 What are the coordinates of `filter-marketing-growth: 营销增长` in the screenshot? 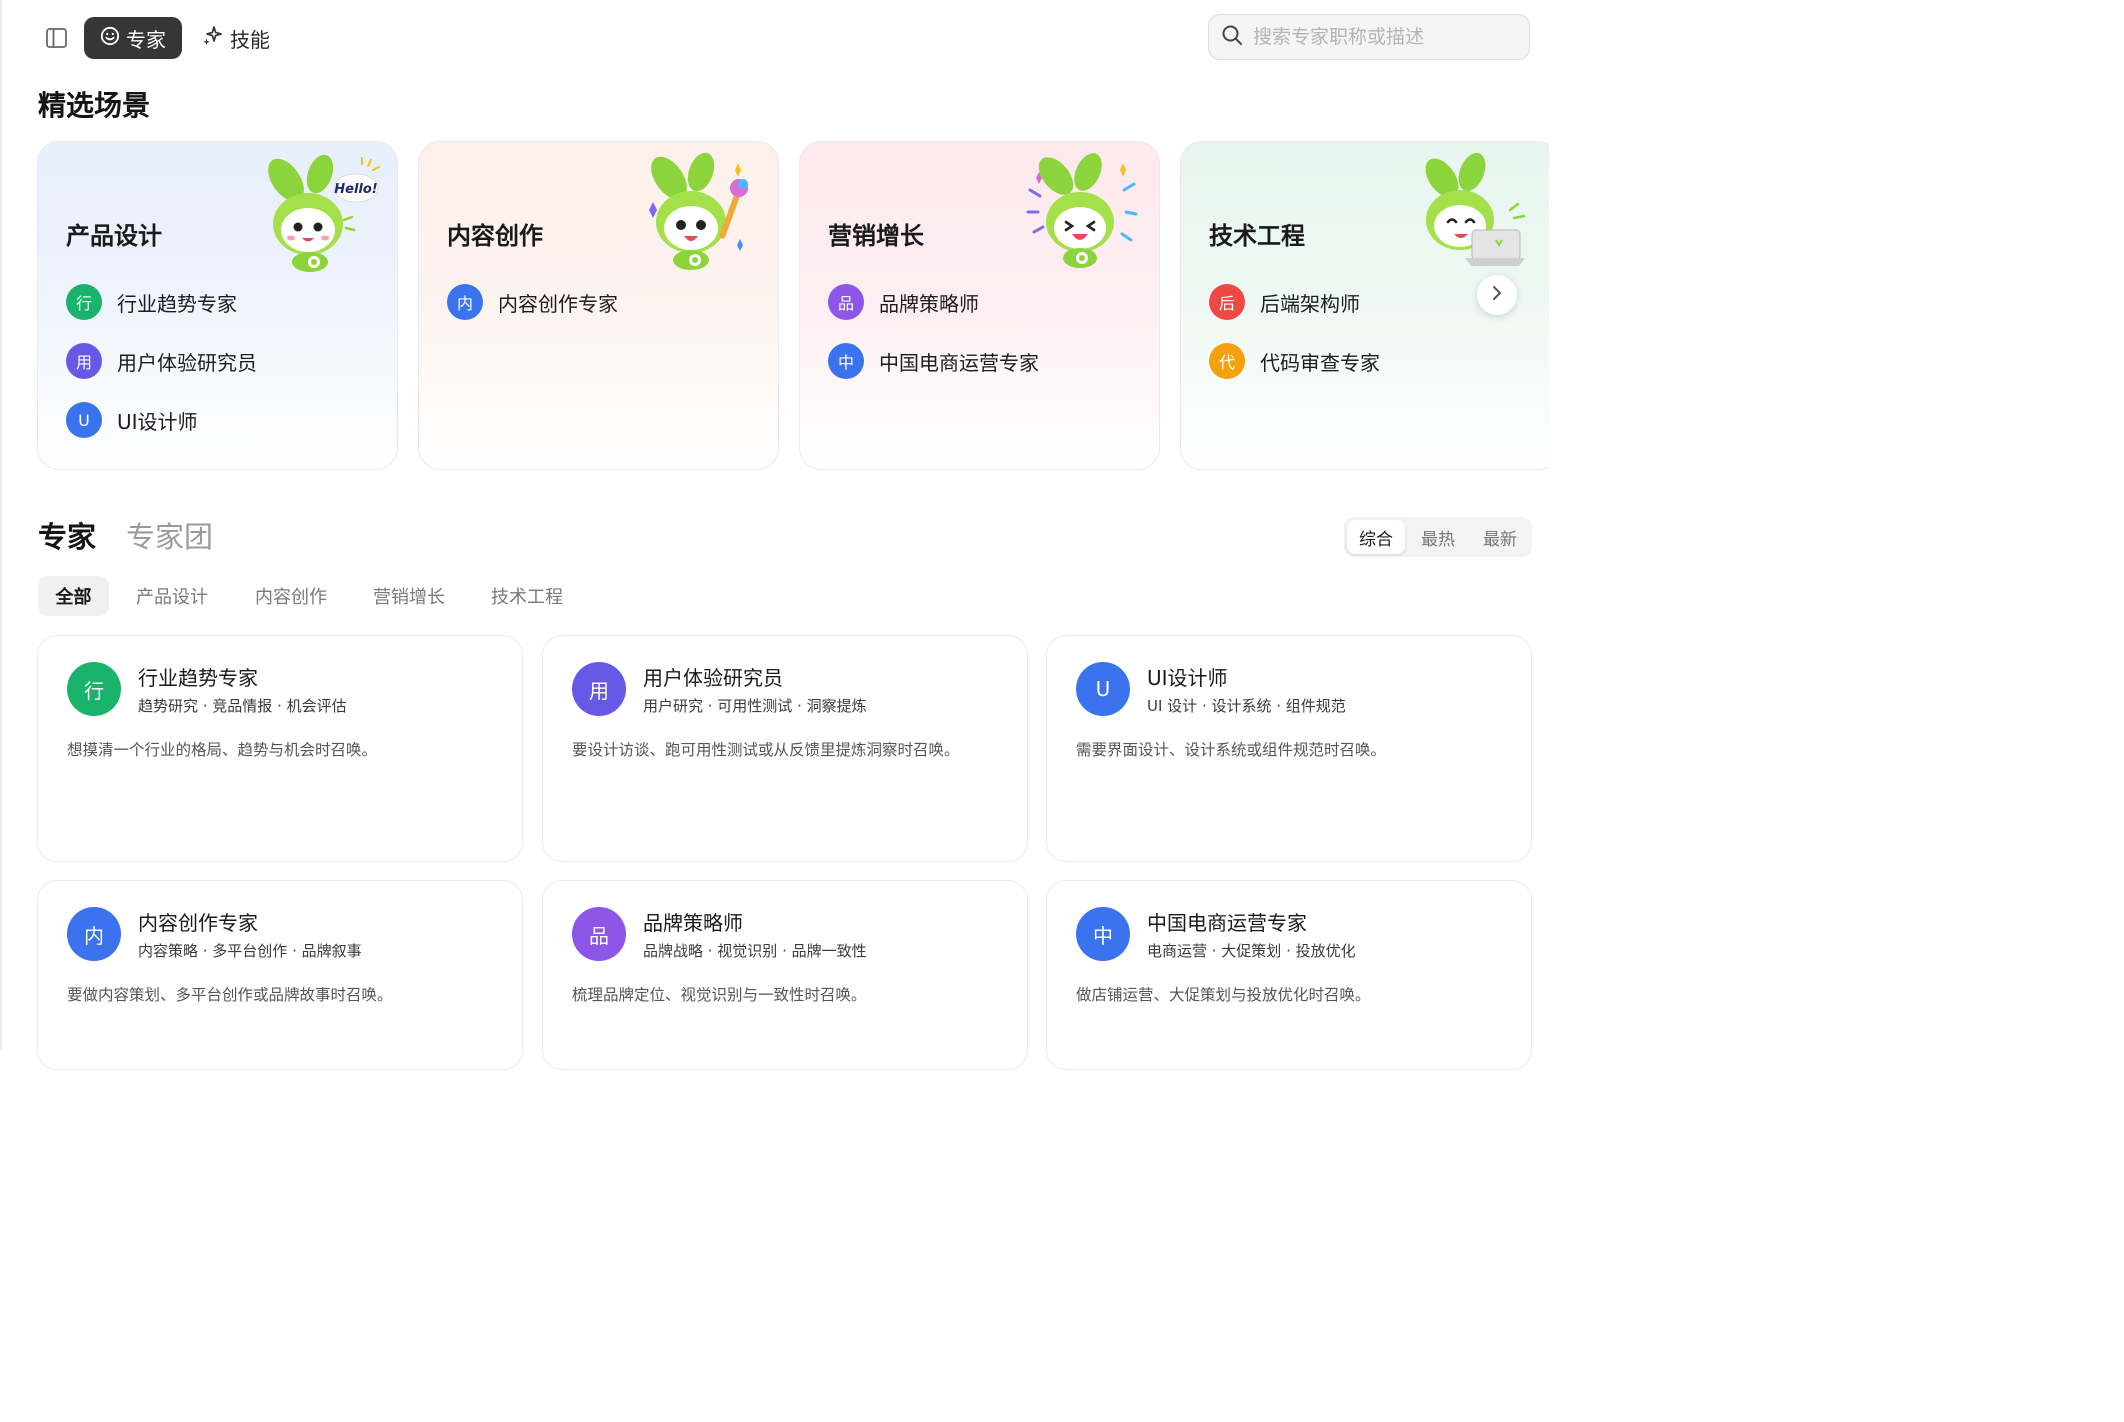 It's located at (409, 596).